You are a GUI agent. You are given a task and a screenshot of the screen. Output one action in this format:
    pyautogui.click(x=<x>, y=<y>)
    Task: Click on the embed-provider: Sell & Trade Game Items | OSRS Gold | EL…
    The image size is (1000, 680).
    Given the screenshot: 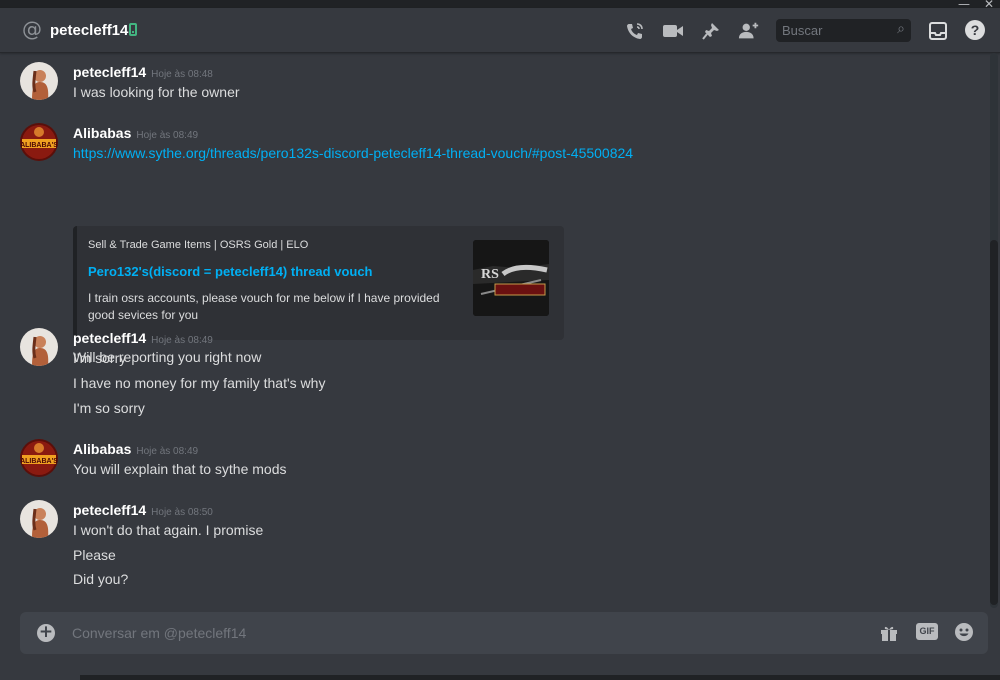 What is the action you would take?
    pyautogui.click(x=198, y=245)
    